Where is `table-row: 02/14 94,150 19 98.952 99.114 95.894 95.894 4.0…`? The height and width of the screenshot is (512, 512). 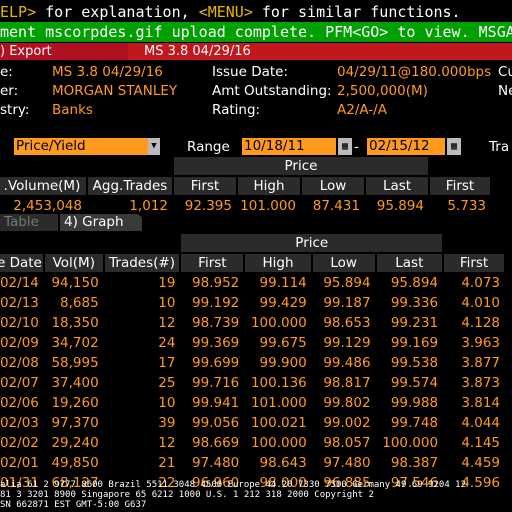
table-row: 02/14 94,150 19 98.952 99.114 95.894 95.894 4.0… is located at coordinates (252, 283).